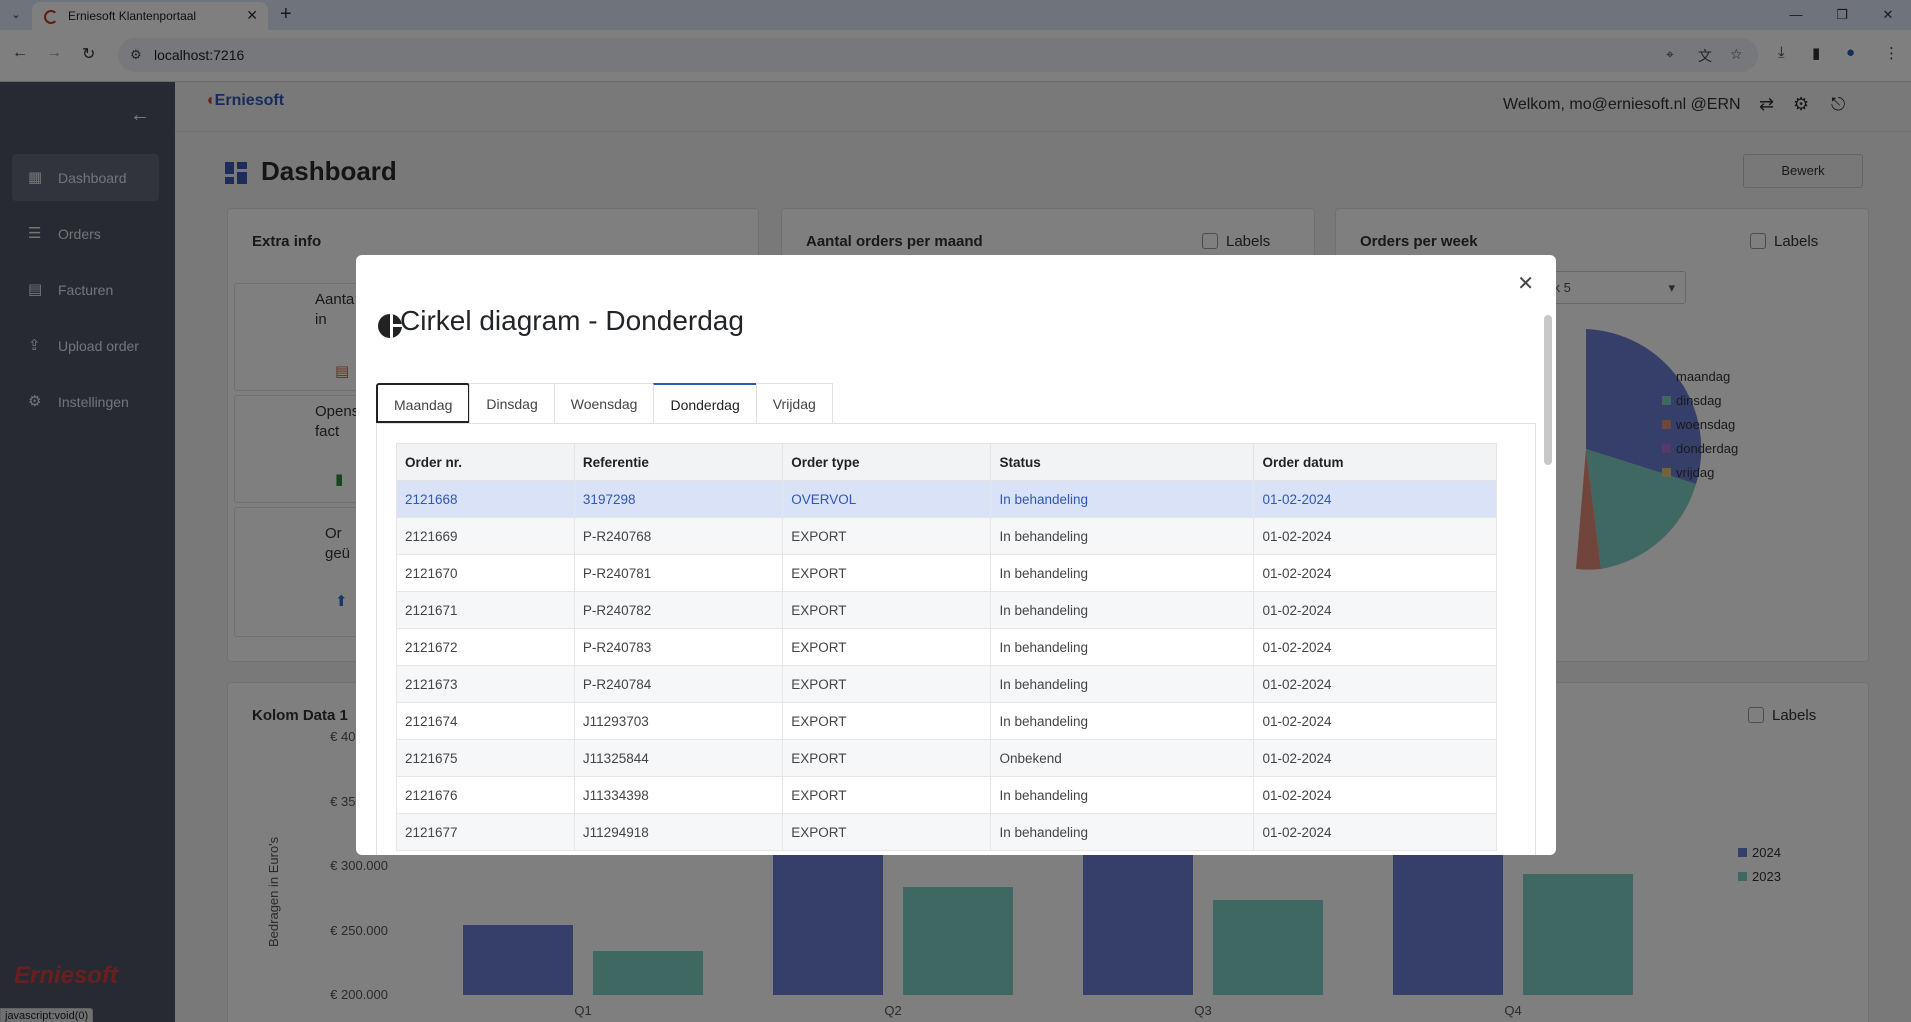 This screenshot has height=1022, width=1911. I want to click on pie-chart-icon, so click(390, 326).